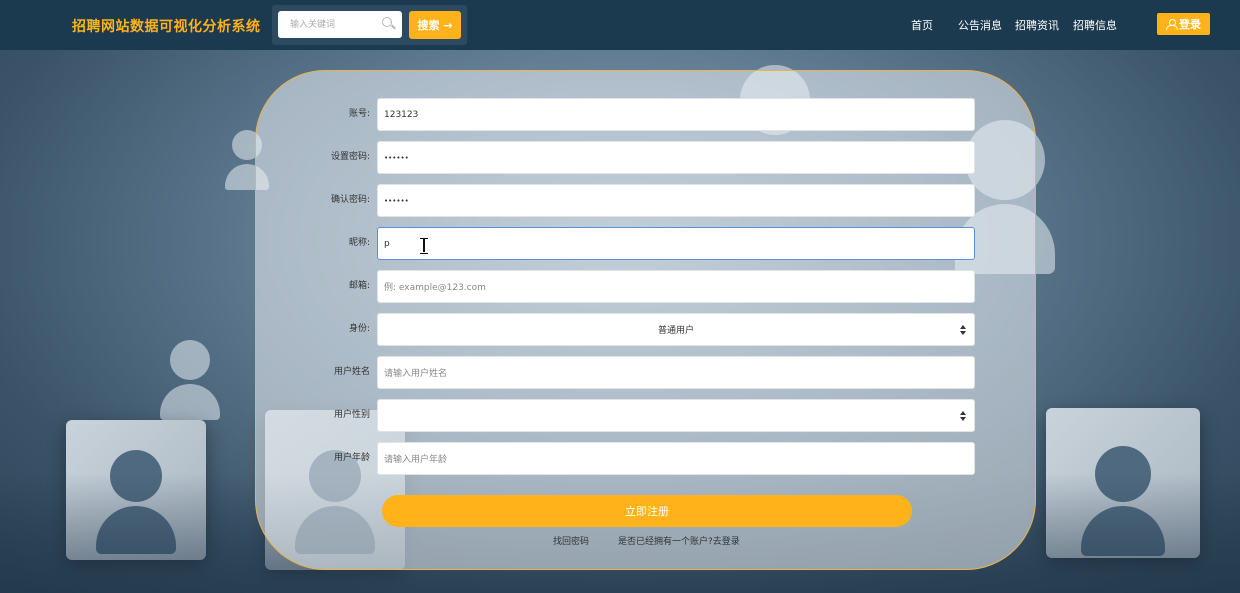  I want to click on form-row-confirm-password: 确认密码: ••••••, so click(645, 200).